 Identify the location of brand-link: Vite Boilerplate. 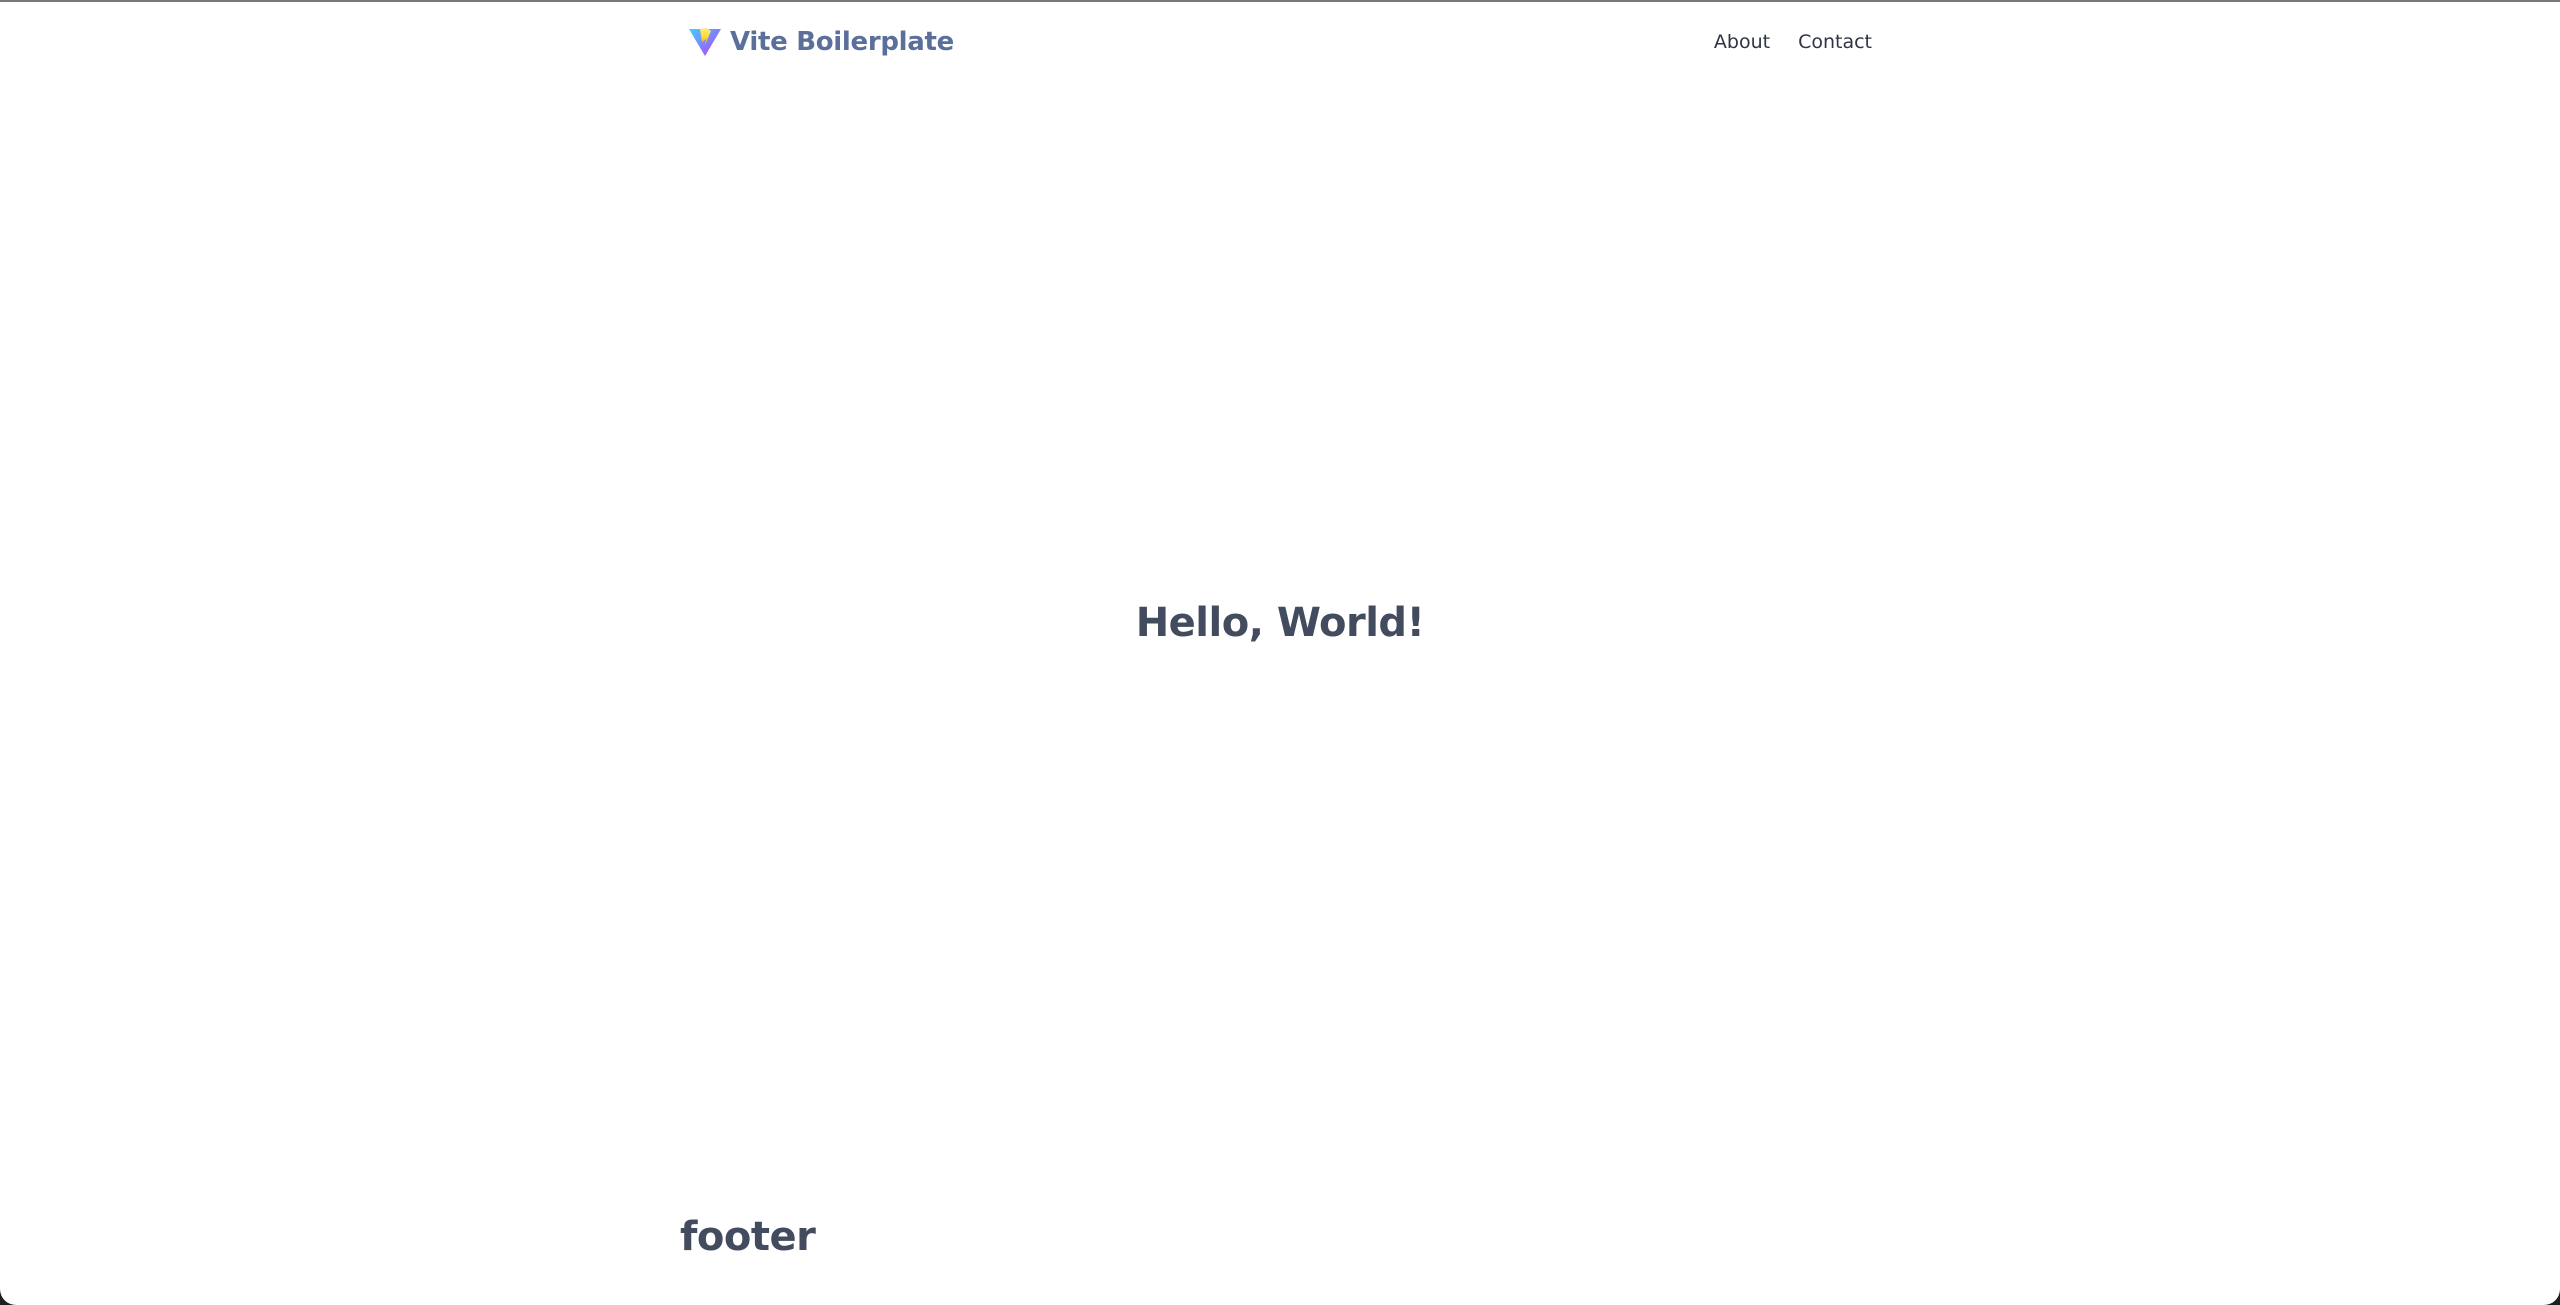
(821, 42).